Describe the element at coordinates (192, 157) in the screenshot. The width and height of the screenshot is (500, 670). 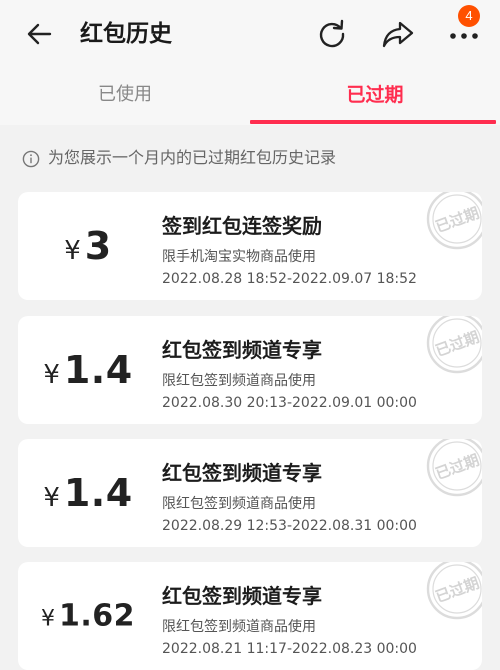
I see `notice-text: 为您展示一个月内的已过期红包历史记录` at that location.